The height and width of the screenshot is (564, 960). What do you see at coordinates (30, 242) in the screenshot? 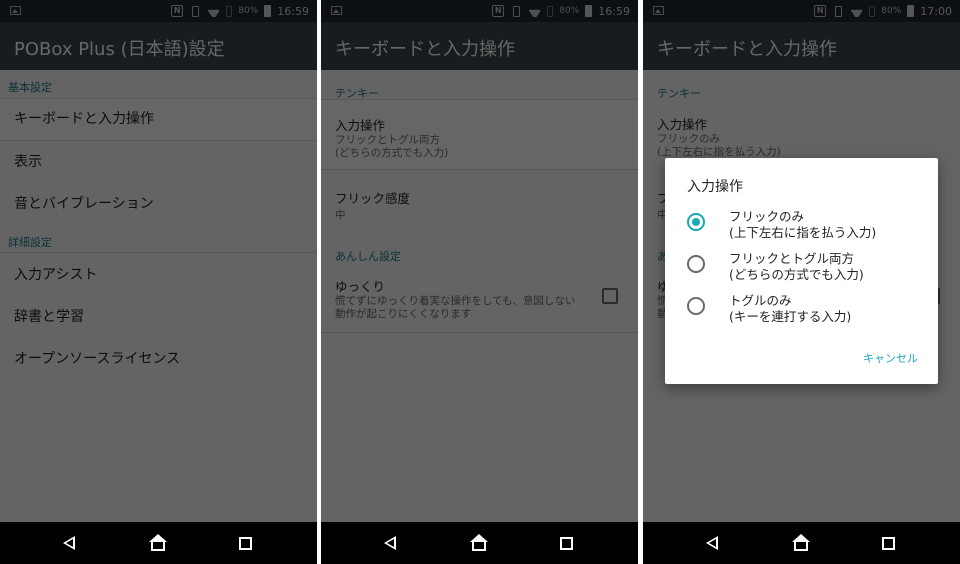
I see `section-header-advanced: 詳細設定` at bounding box center [30, 242].